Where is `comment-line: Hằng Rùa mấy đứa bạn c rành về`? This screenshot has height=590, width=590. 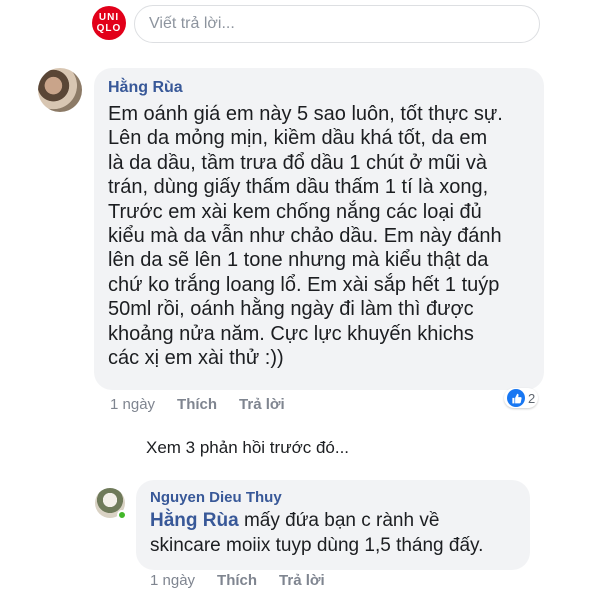
comment-line: Hằng Rùa mấy đứa bạn c rành về is located at coordinates (333, 520).